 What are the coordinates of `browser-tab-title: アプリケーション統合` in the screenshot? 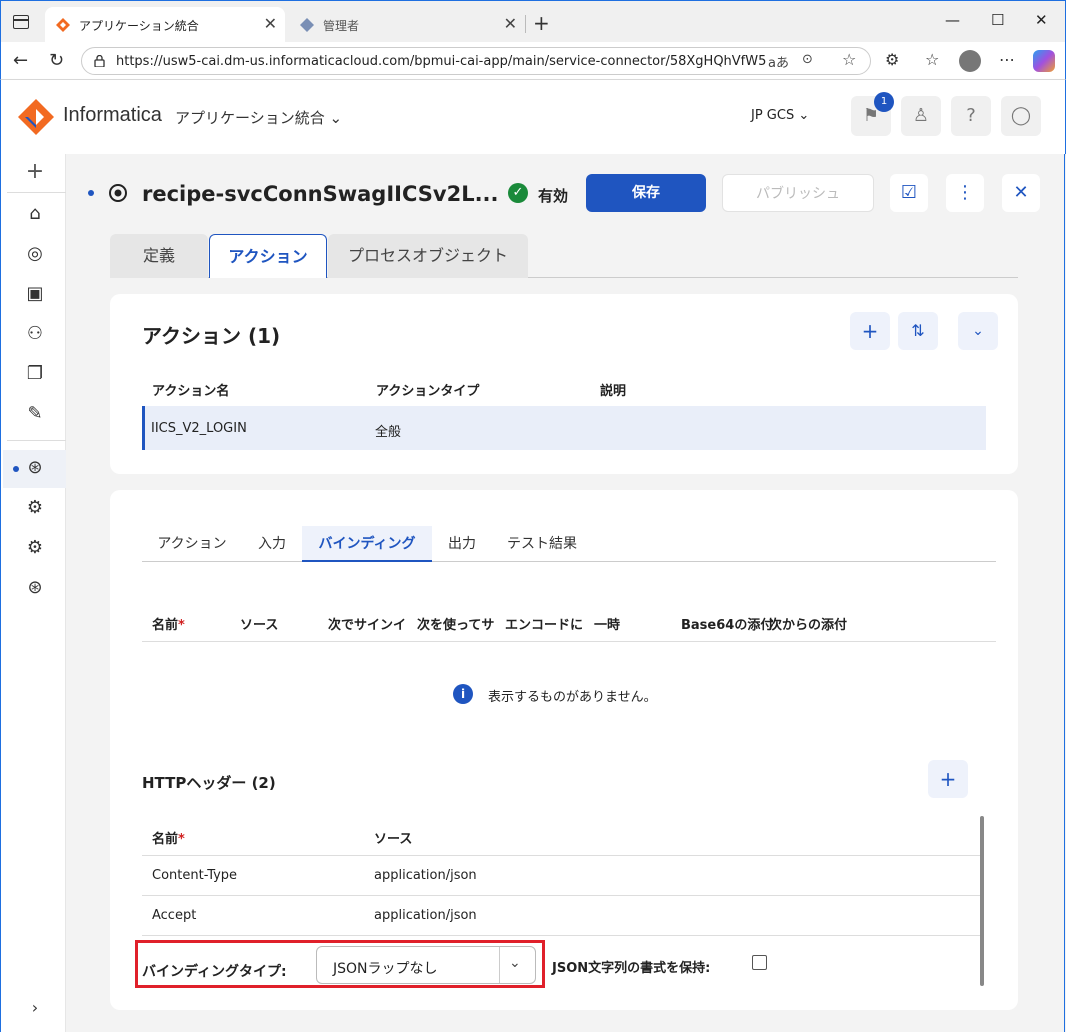 It's located at (139, 26).